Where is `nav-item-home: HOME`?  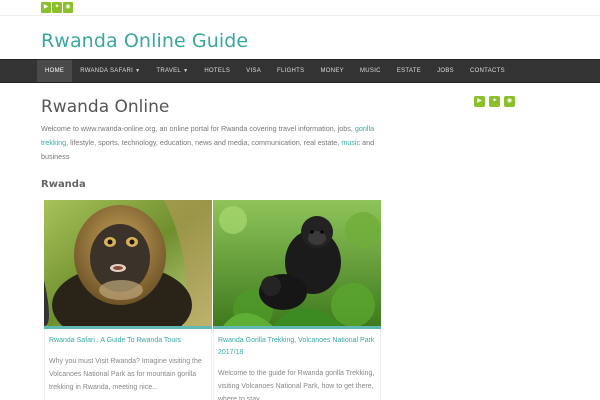 nav-item-home: HOME is located at coordinates (55, 71).